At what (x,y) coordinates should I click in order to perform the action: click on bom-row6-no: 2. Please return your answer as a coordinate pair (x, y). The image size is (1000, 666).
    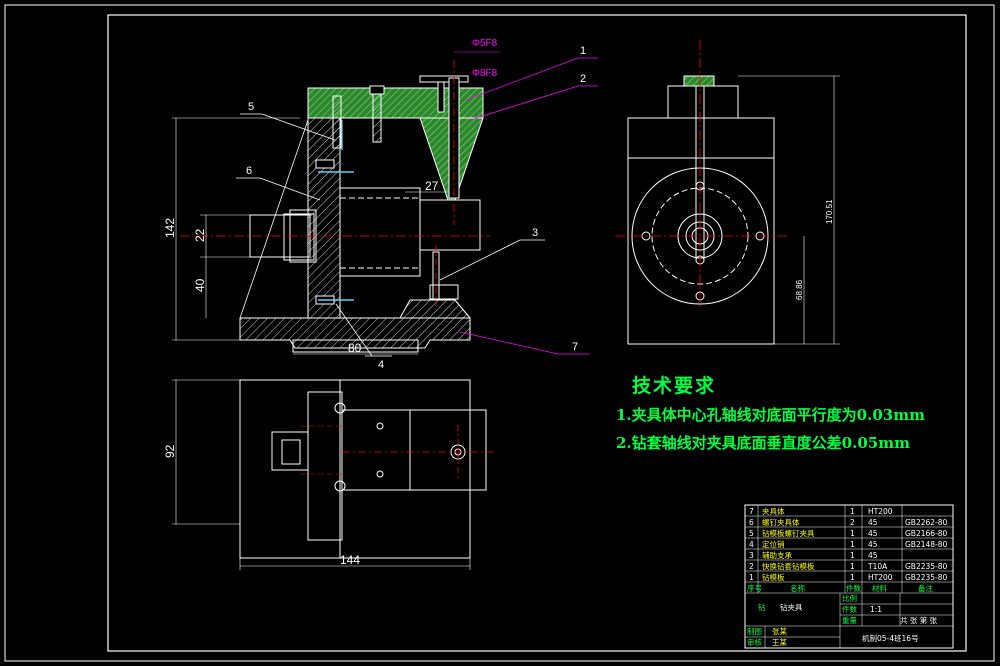
    Looking at the image, I should click on (751, 566).